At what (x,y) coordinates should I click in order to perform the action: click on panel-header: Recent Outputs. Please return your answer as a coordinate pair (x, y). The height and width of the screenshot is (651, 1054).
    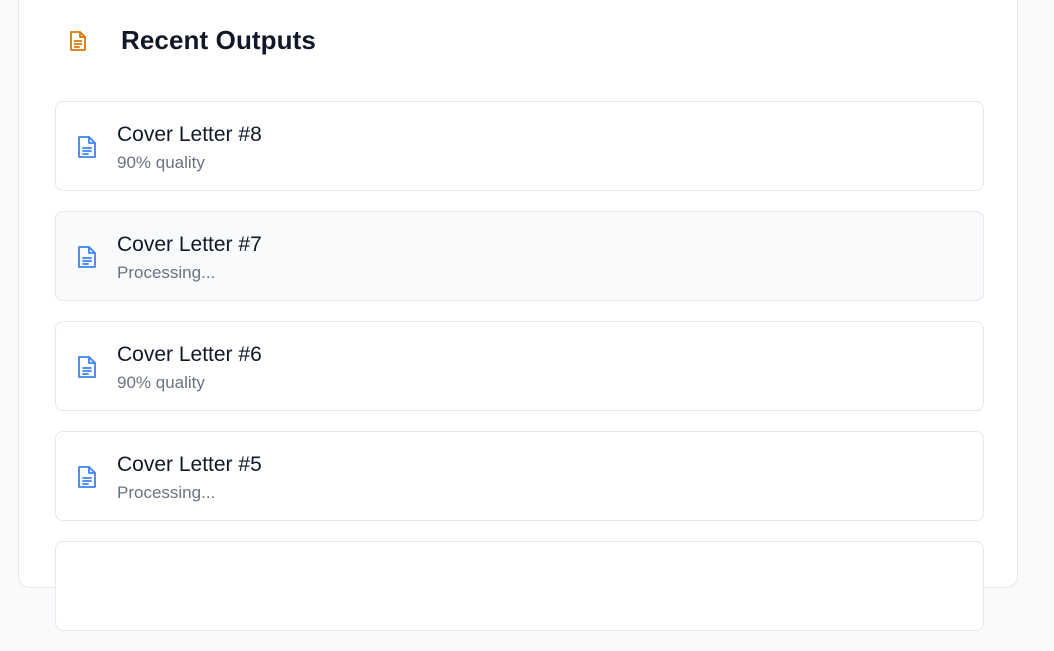
    Looking at the image, I should click on (191, 40).